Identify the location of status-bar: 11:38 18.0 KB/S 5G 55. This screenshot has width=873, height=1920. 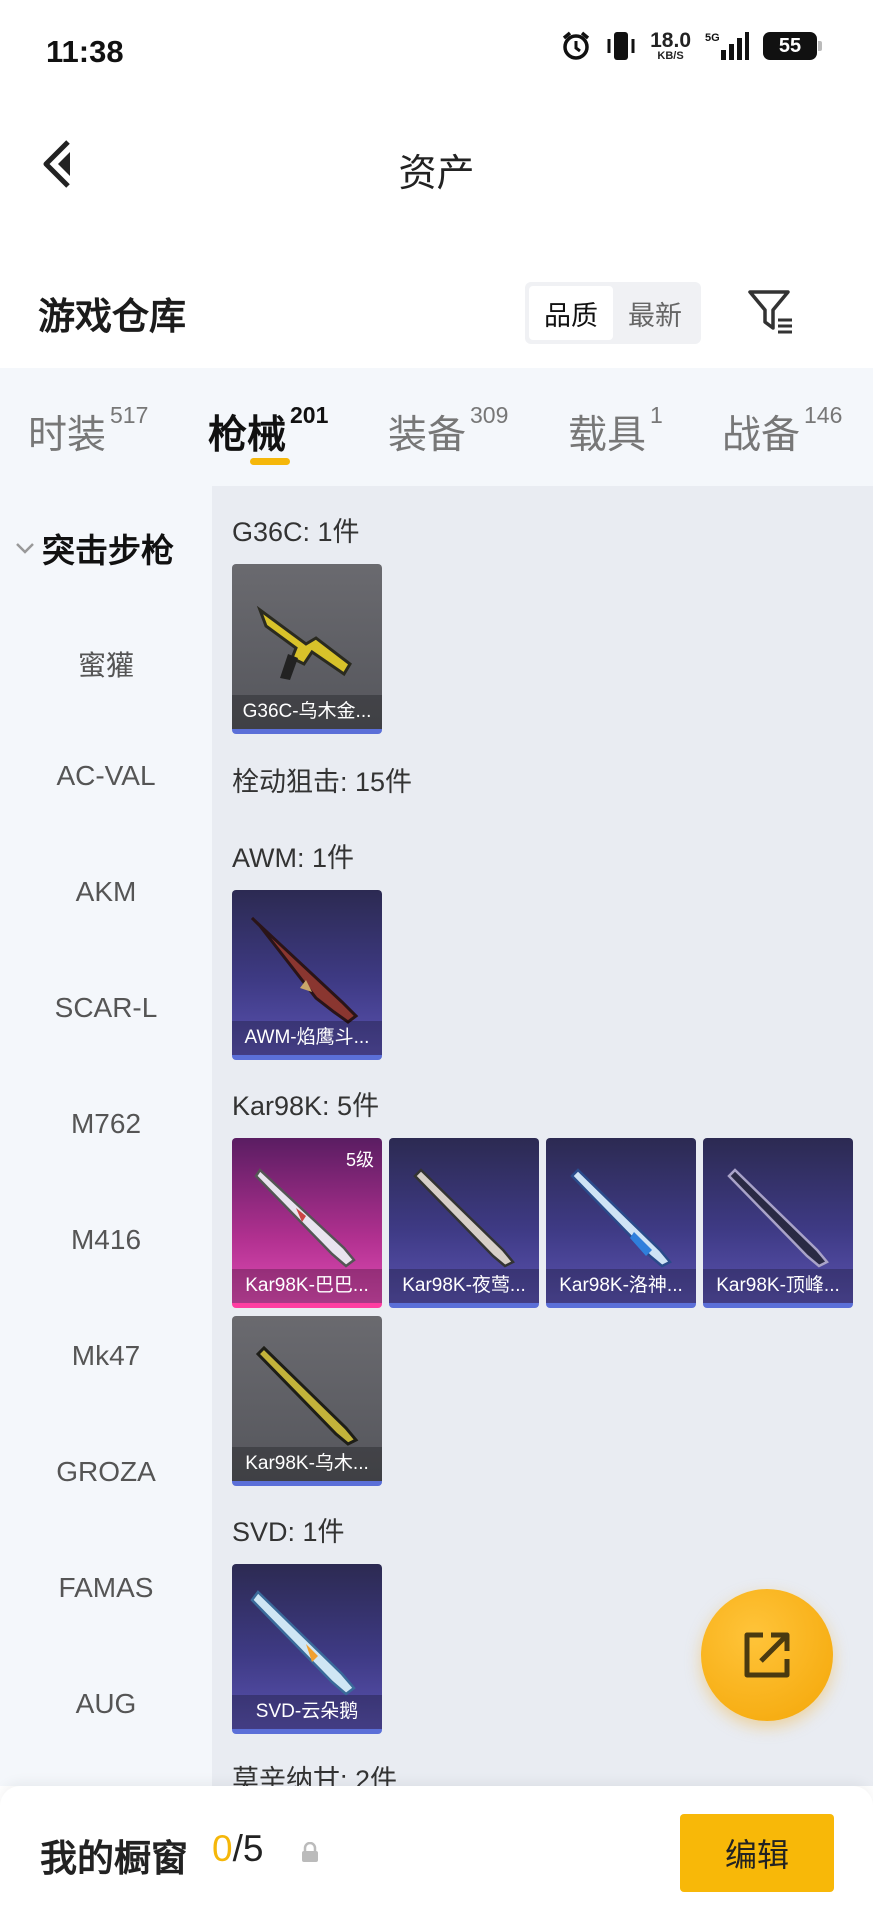
(436, 52).